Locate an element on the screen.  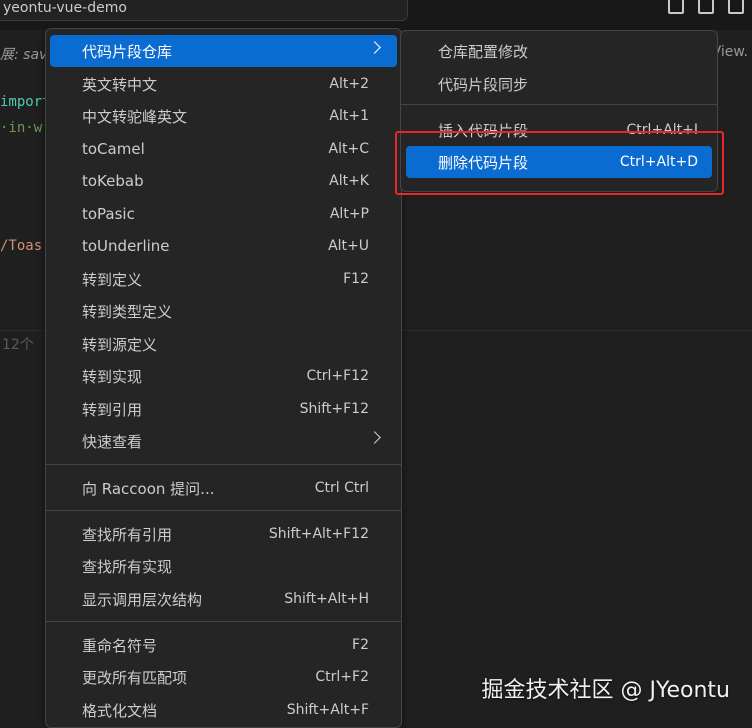
menu-item-label: 显示调用层次结构 is located at coordinates (142, 599).